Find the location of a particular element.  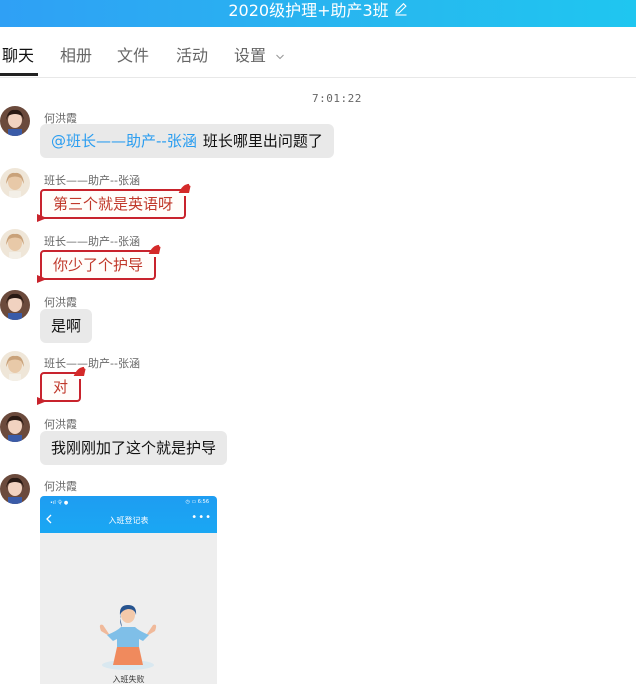

screenshot-header: •ıl 令 ● ◷ ▭ 6:56 入班登记表 ••• is located at coordinates (128, 514).